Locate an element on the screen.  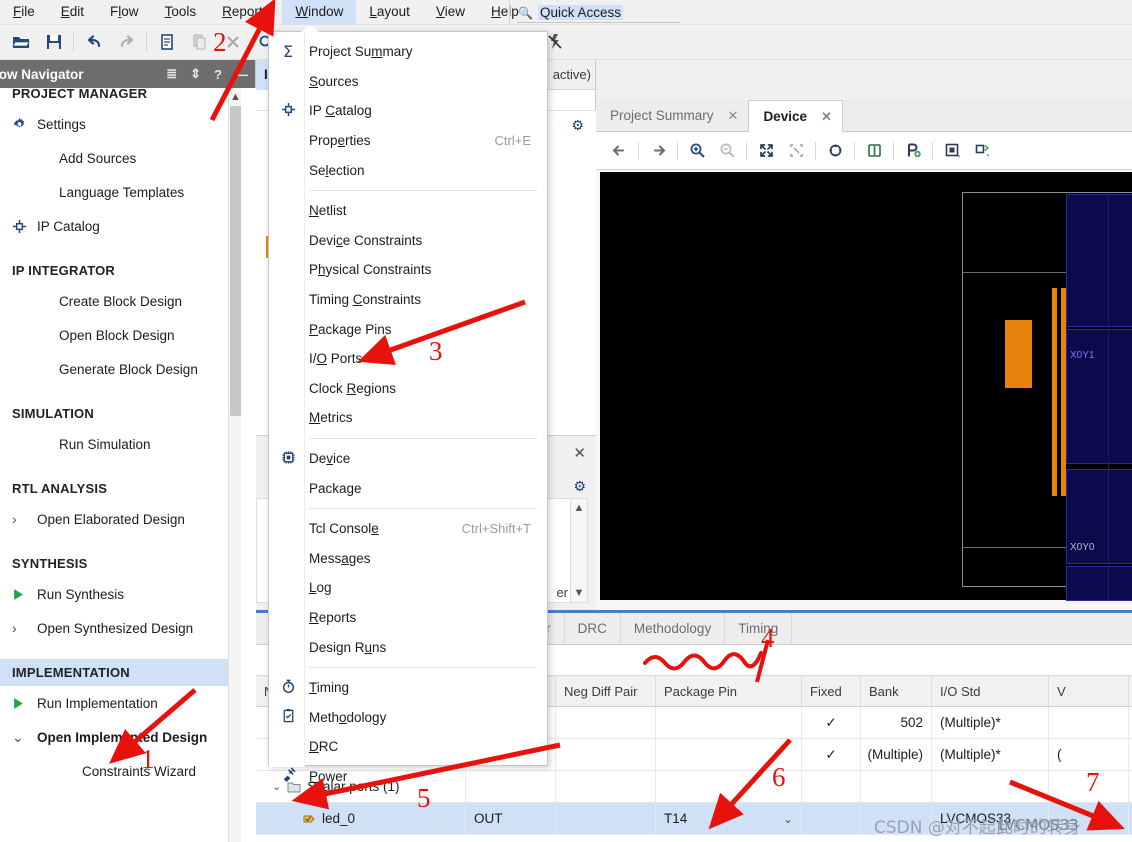
cell-io-std: (Multiple)* is located at coordinates (990, 754).